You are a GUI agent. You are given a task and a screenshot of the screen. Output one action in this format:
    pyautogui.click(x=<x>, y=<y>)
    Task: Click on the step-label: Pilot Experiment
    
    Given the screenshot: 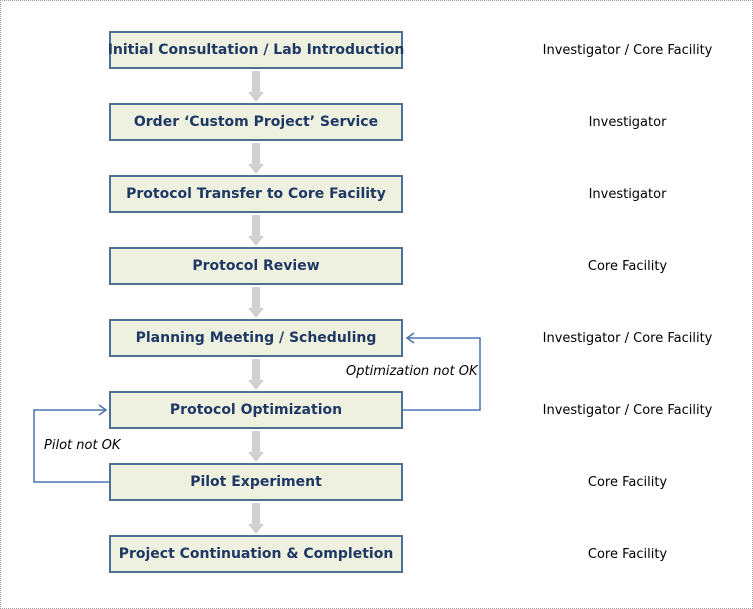 What is the action you would take?
    pyautogui.click(x=256, y=482)
    